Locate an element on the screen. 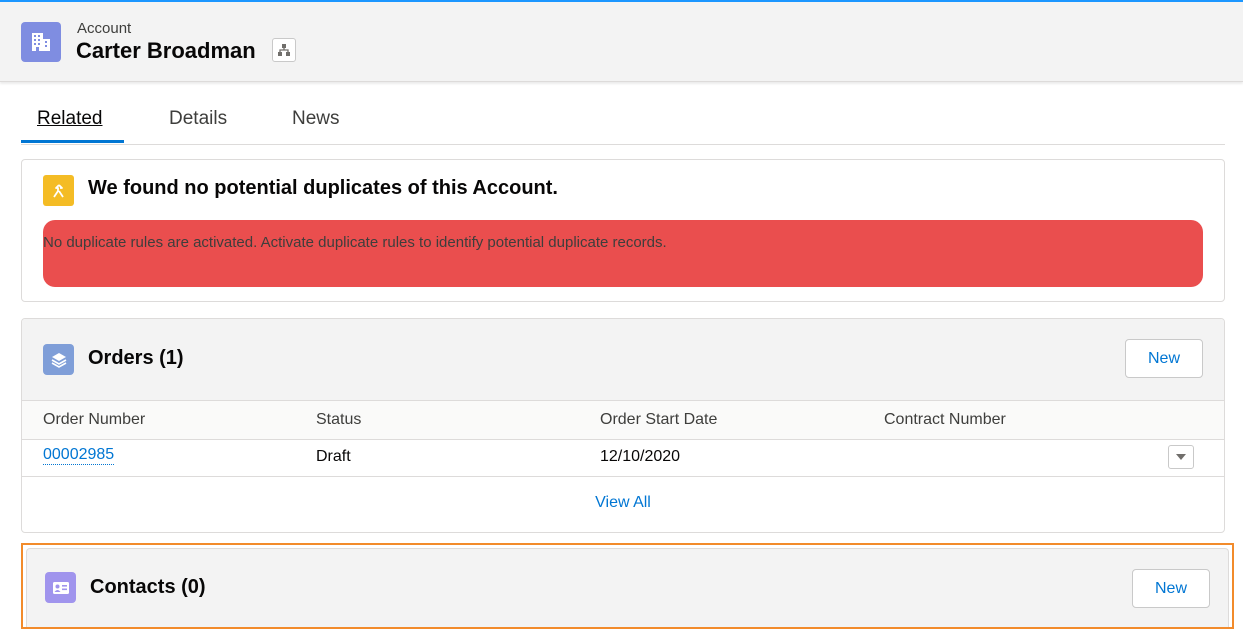 The width and height of the screenshot is (1243, 629). orders-title: Orders (1) is located at coordinates (136, 358).